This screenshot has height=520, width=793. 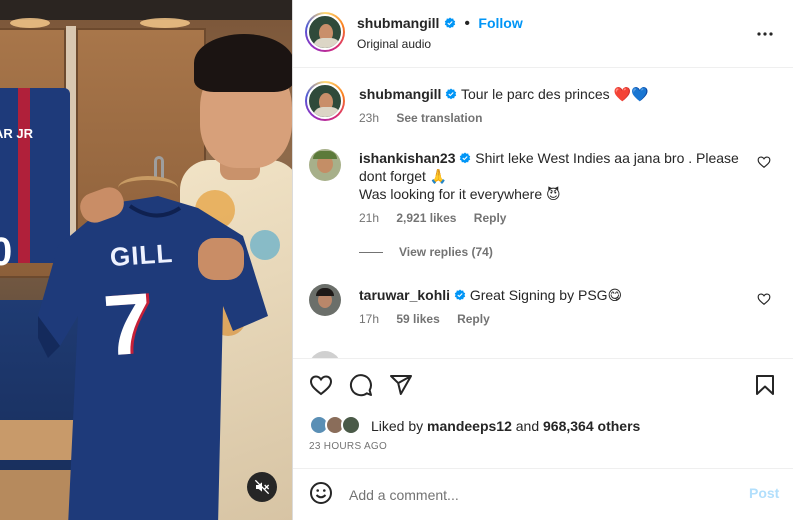 I want to click on replies-divider, so click(x=371, y=253).